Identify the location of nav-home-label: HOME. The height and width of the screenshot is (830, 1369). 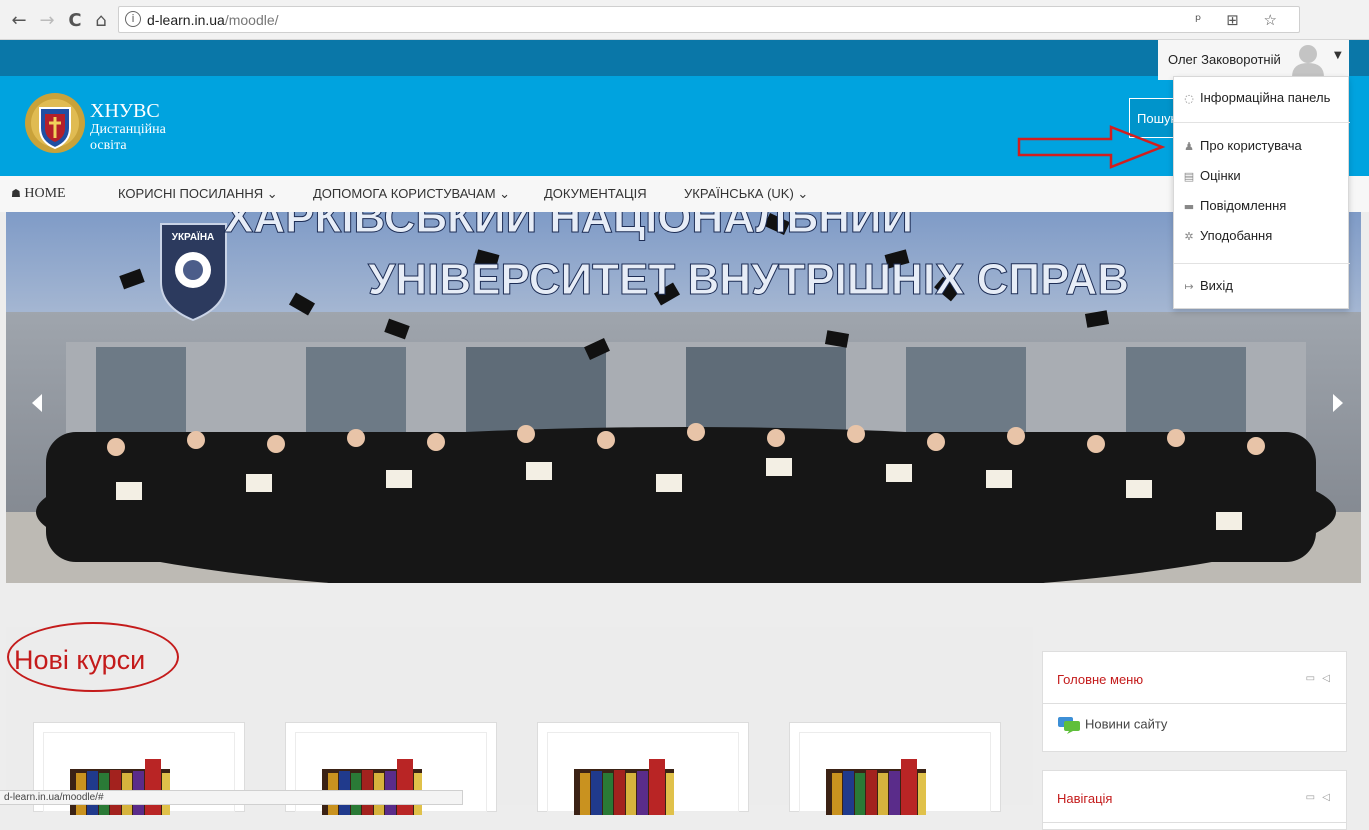
(45, 193).